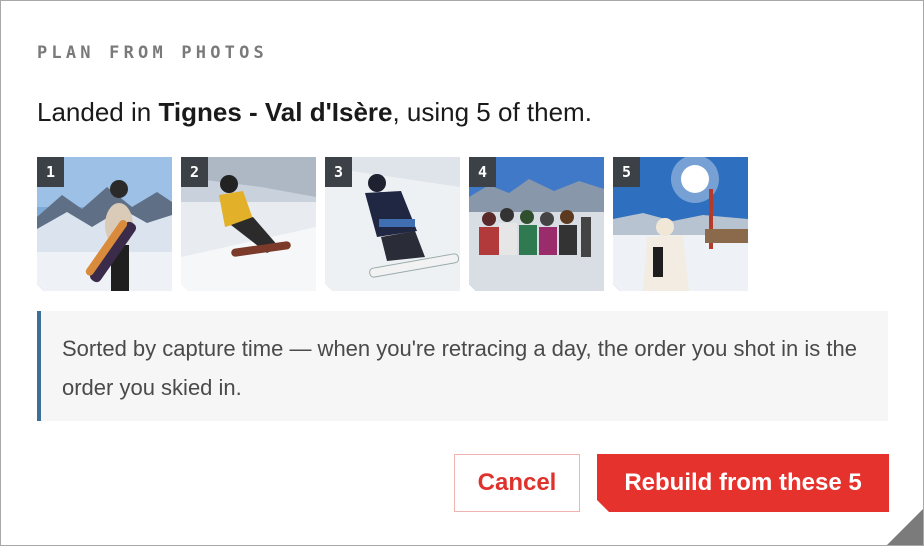  What do you see at coordinates (338, 172) in the screenshot?
I see `photo-index-badge: 3` at bounding box center [338, 172].